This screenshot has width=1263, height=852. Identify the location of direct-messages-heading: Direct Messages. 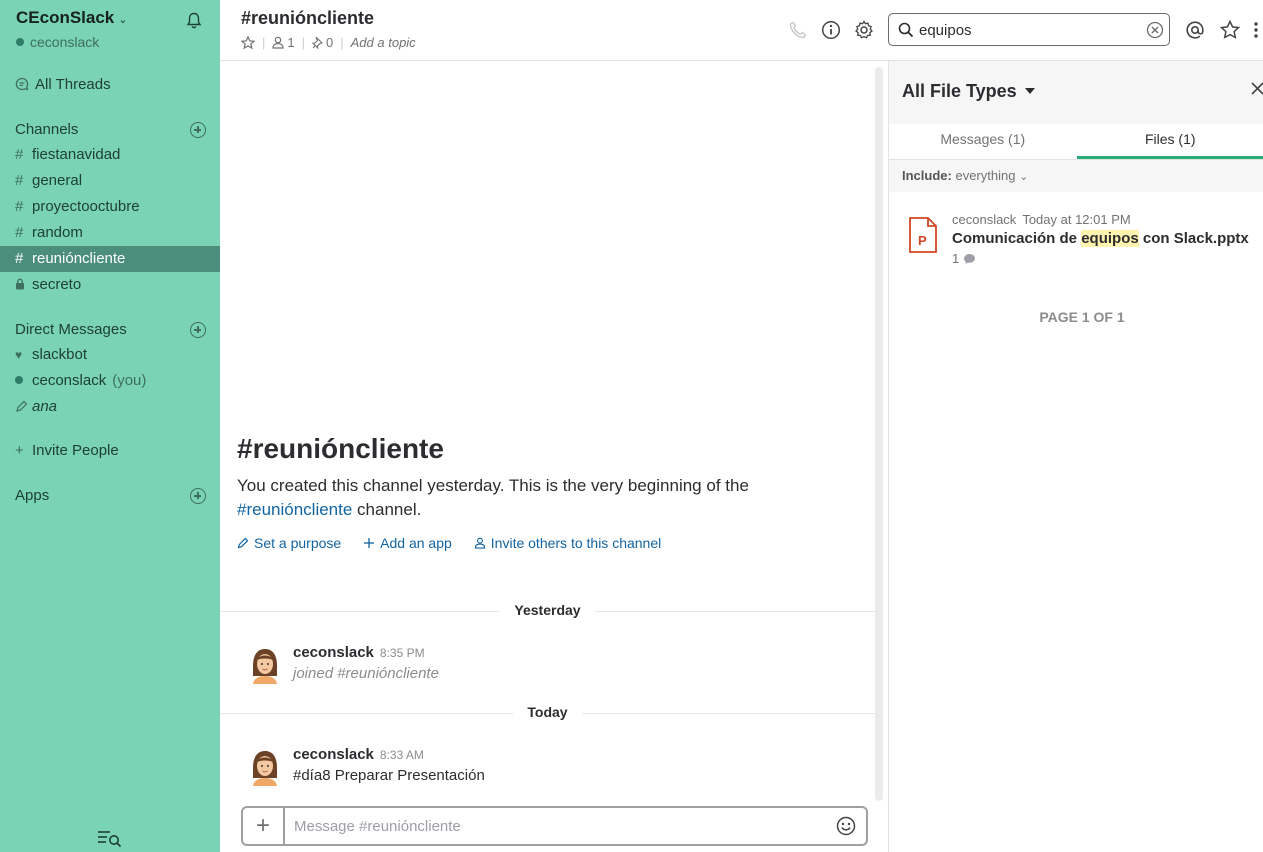
(71, 329).